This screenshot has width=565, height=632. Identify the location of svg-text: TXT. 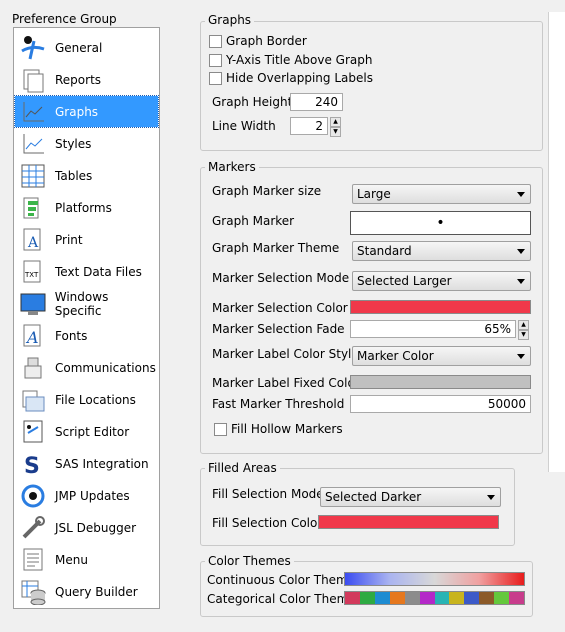
(31, 275).